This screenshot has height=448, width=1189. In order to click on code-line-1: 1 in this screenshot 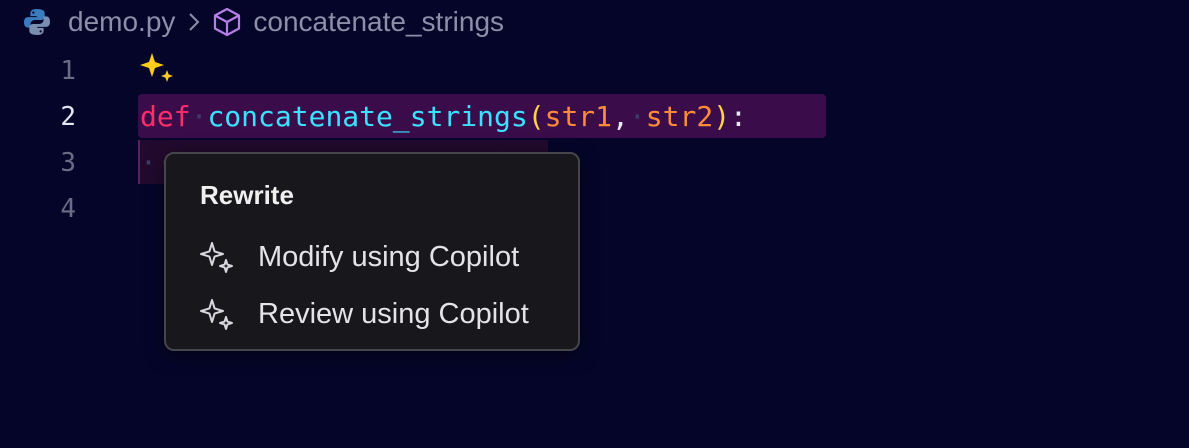, I will do `click(594, 71)`.